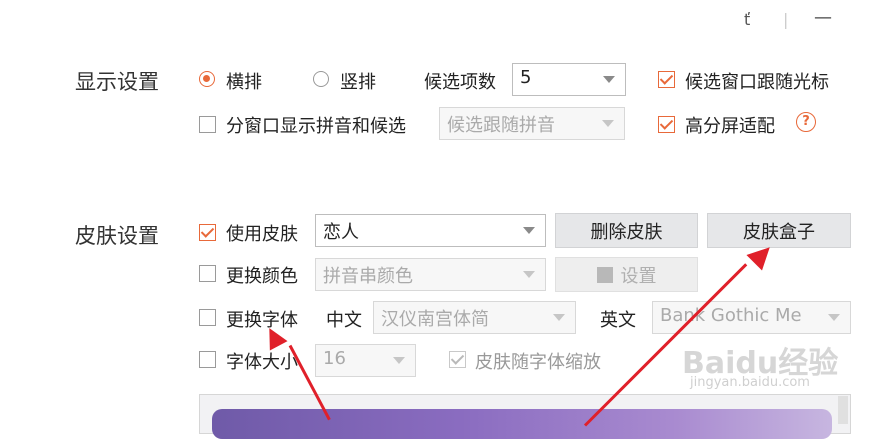  Describe the element at coordinates (747, 19) in the screenshot. I see `pin-icon: ť` at that location.